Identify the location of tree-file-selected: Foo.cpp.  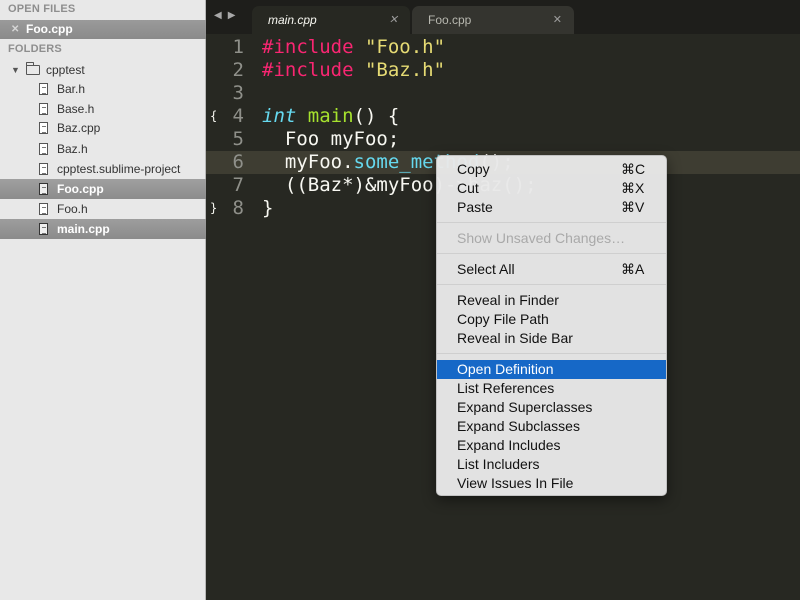
(103, 189).